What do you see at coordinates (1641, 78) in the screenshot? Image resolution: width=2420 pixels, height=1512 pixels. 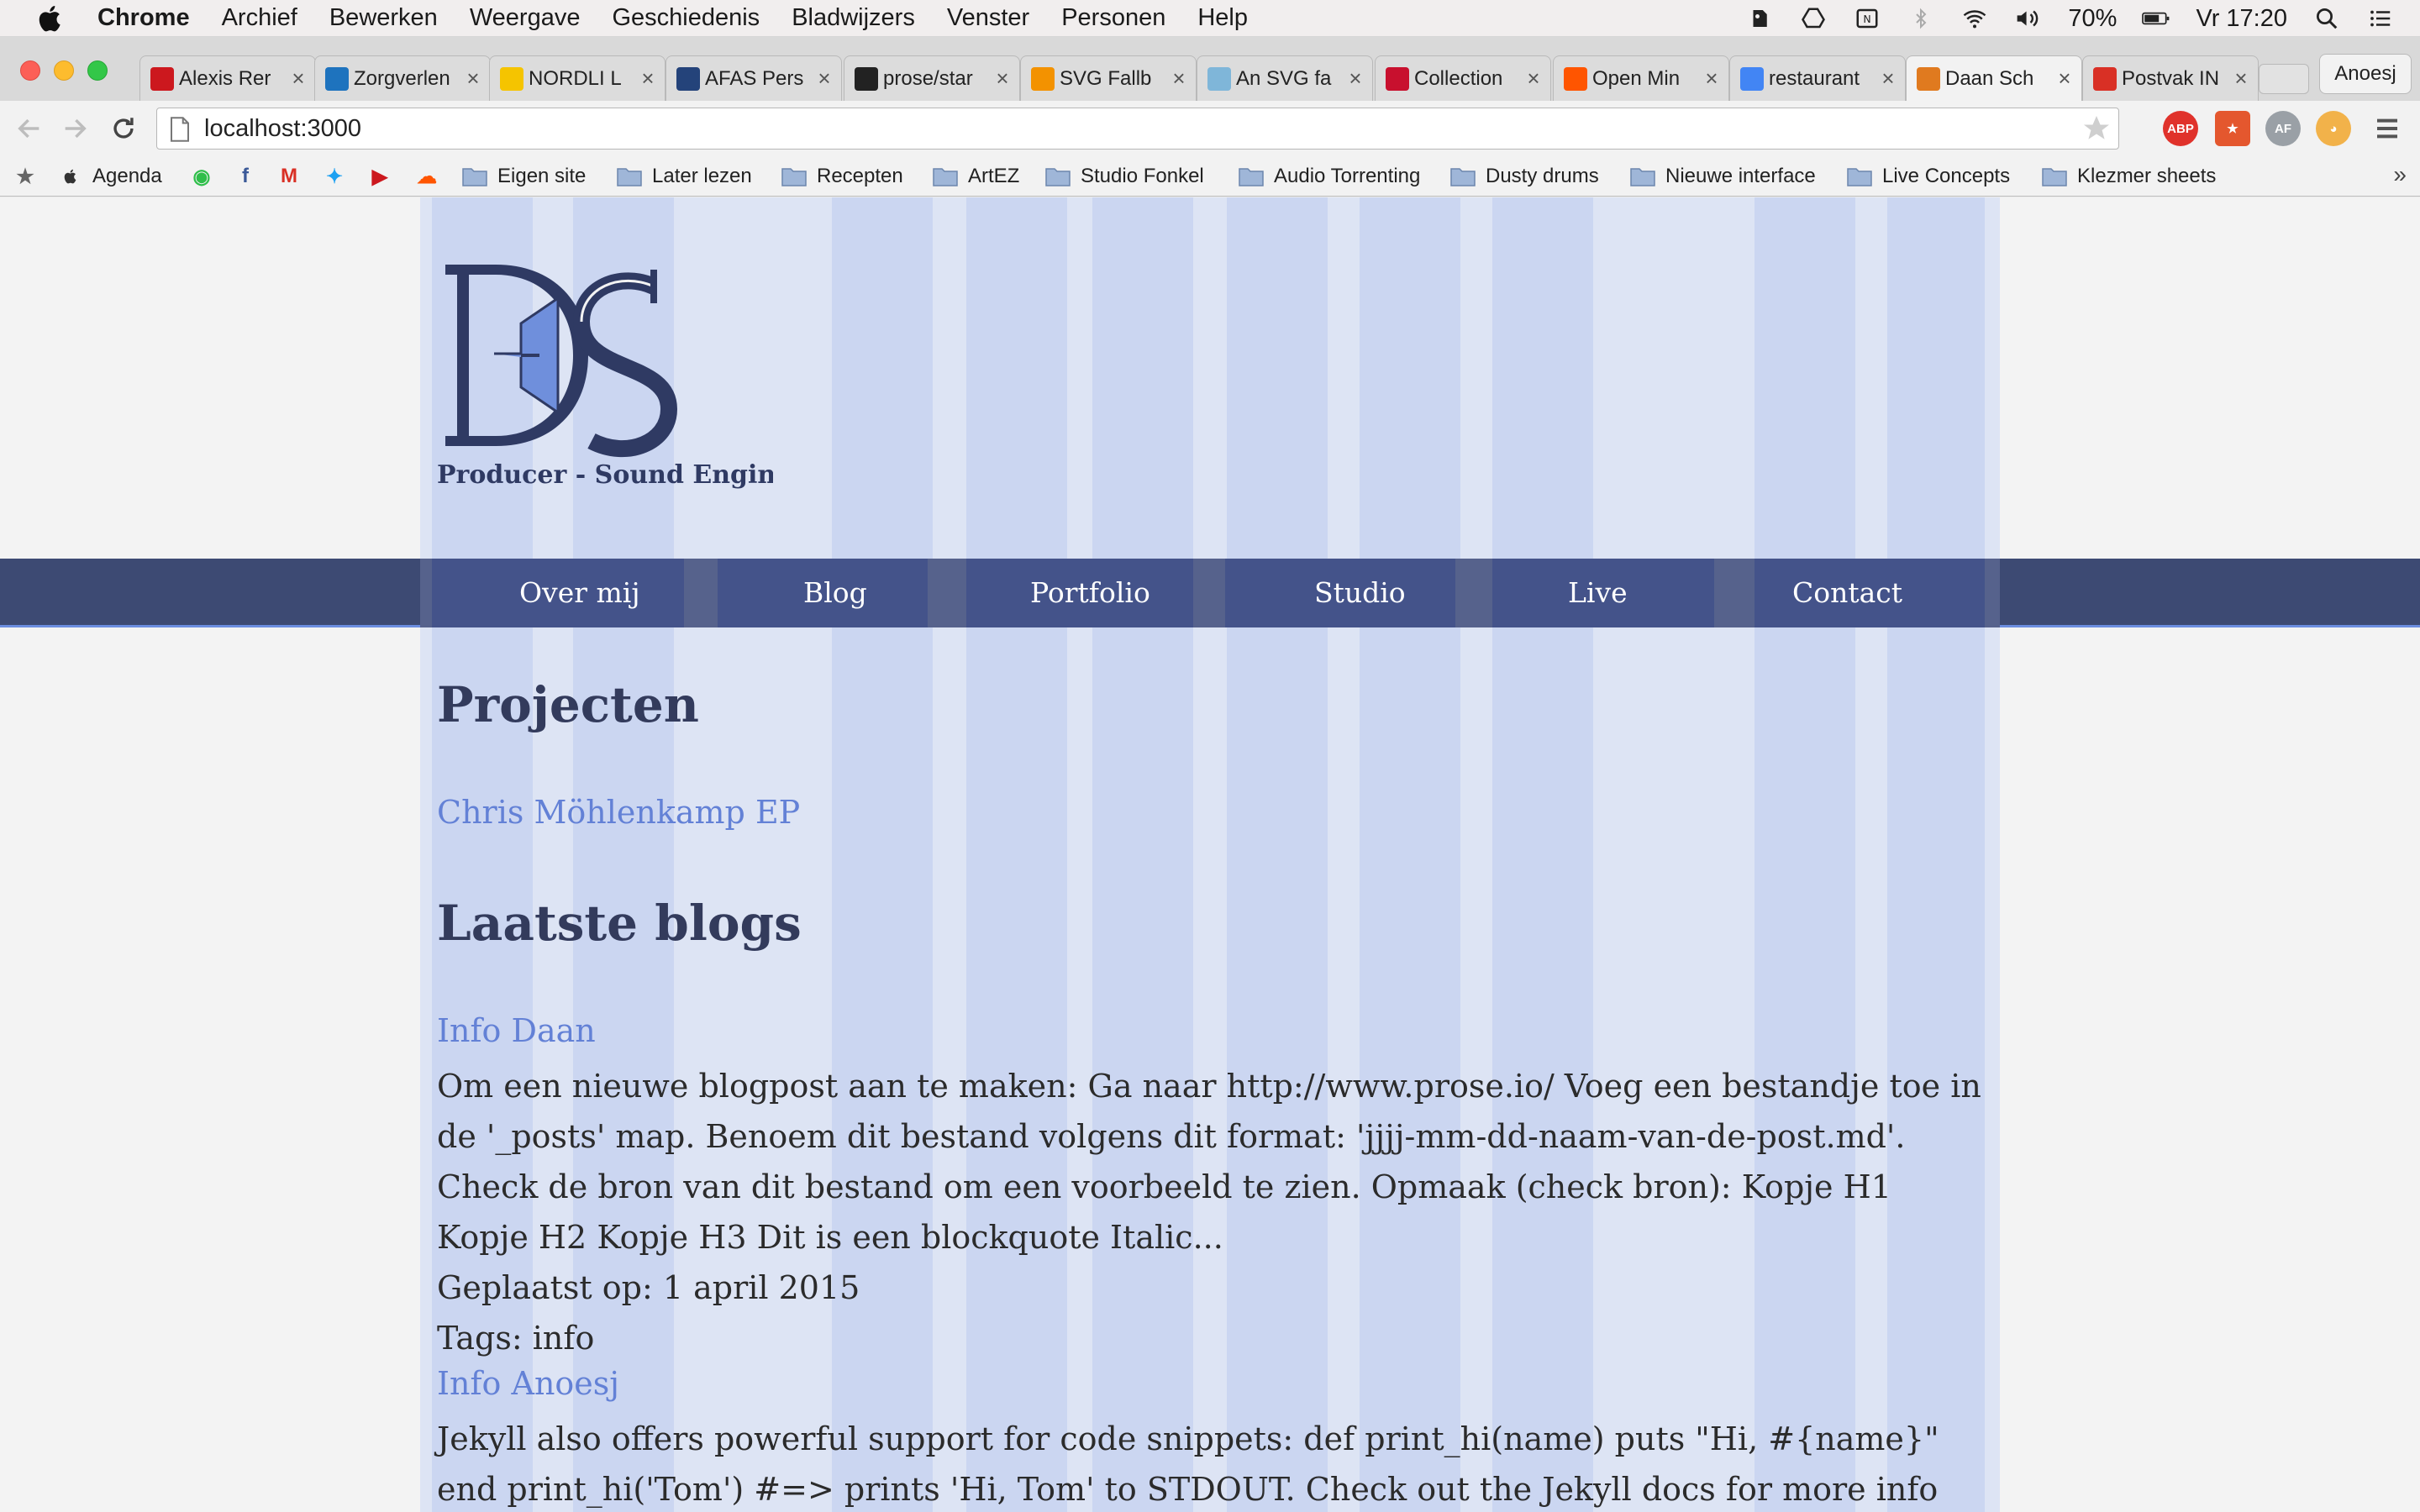 I see `browser-tab: Open Min ×` at bounding box center [1641, 78].